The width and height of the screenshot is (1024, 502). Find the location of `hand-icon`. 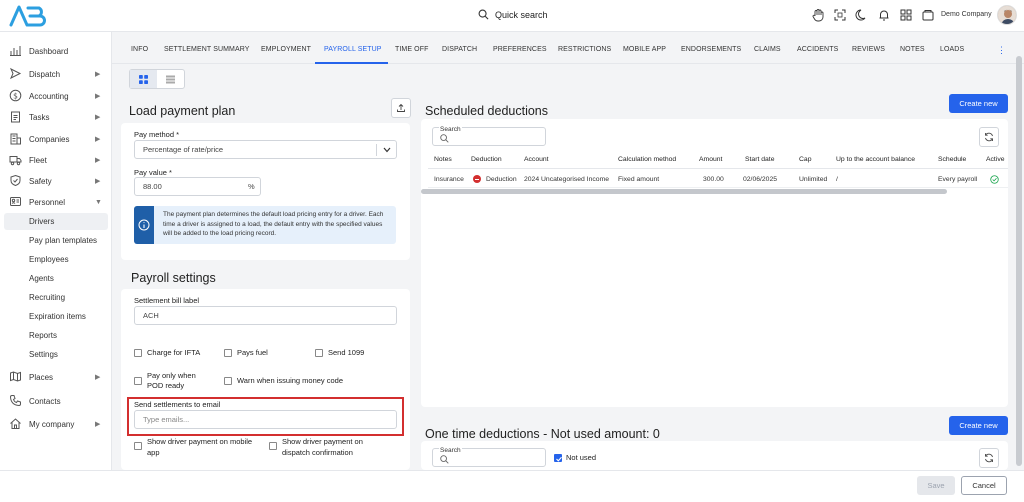

hand-icon is located at coordinates (818, 15).